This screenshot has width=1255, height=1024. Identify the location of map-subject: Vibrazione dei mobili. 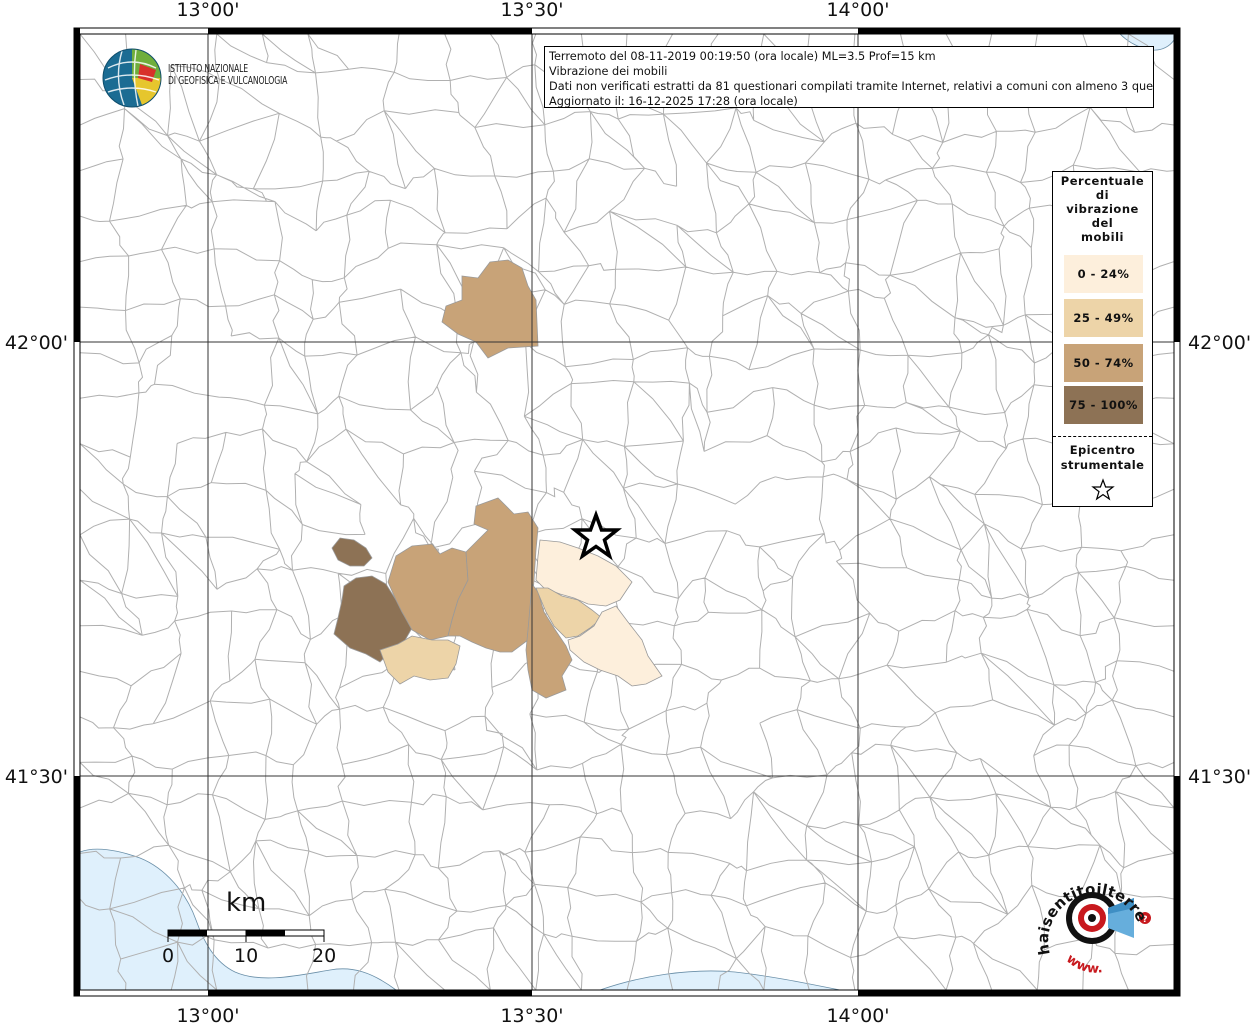
(608, 71).